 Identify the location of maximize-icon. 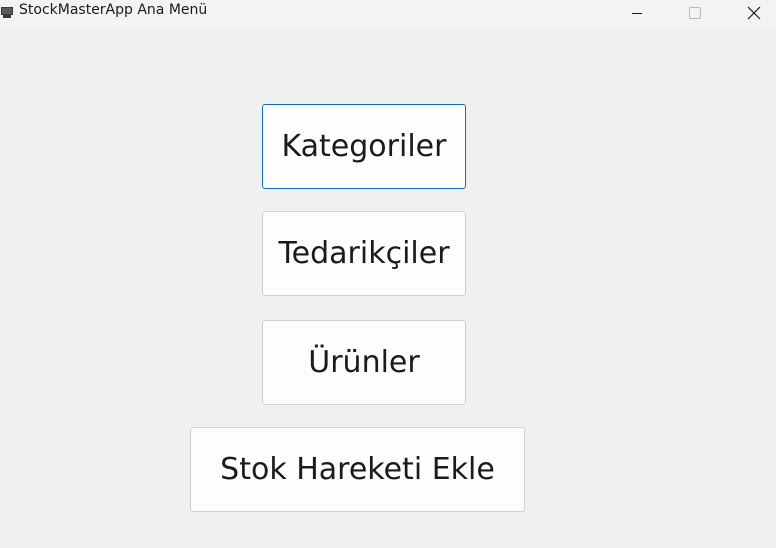
(695, 13).